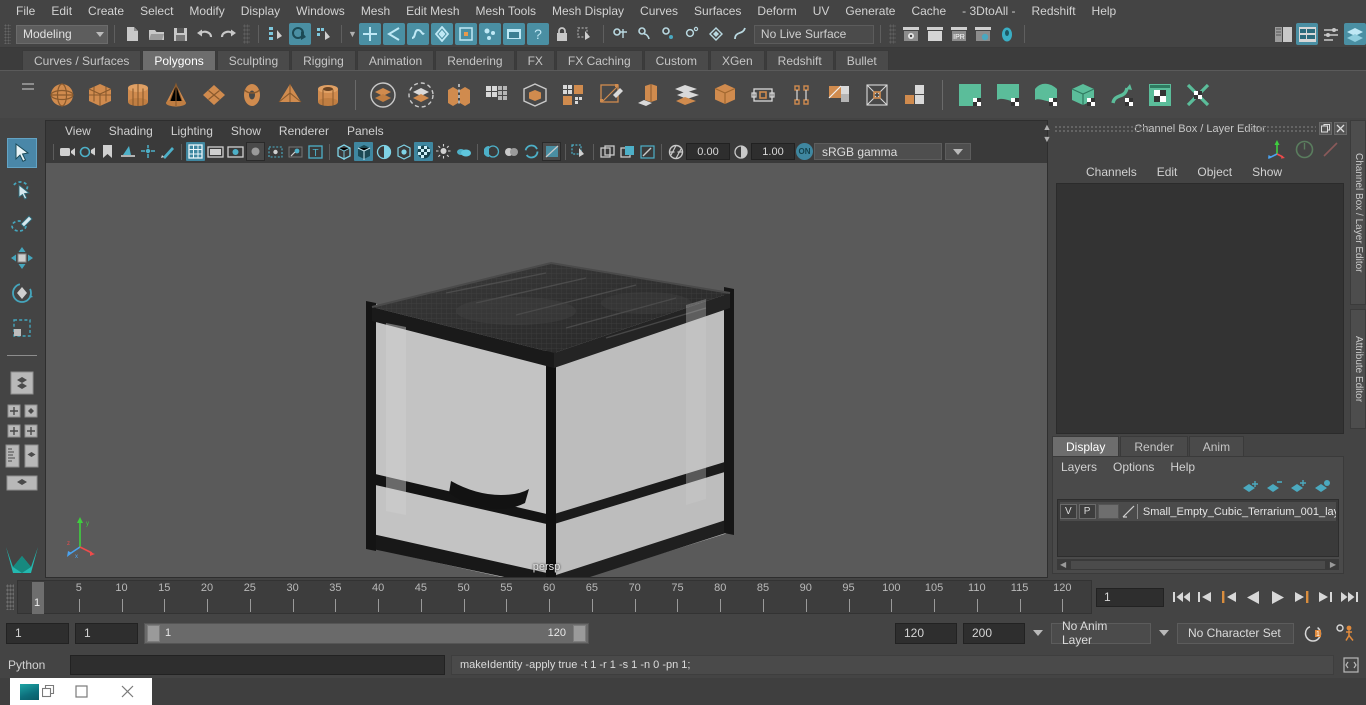 Image resolution: width=1366 pixels, height=705 pixels. What do you see at coordinates (22, 293) in the screenshot?
I see `rotate-tool` at bounding box center [22, 293].